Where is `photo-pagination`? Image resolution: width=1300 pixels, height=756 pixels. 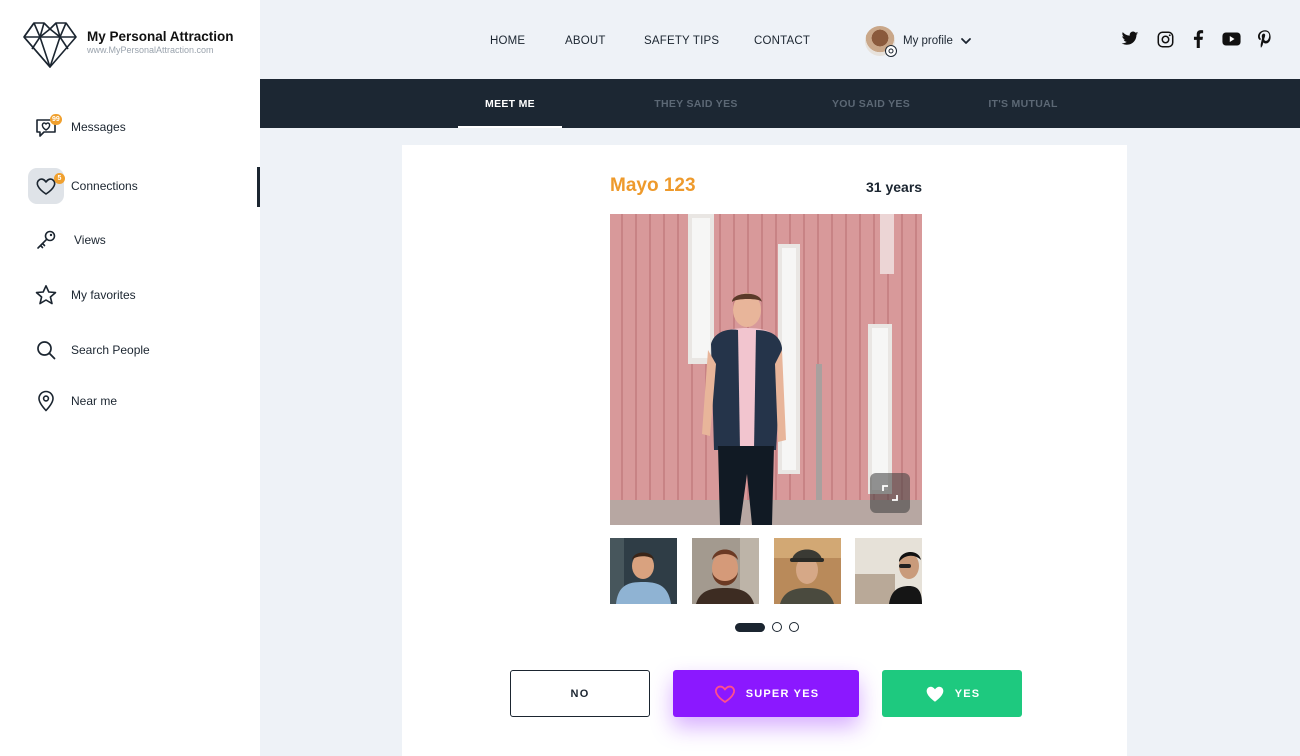
photo-pagination is located at coordinates (767, 627).